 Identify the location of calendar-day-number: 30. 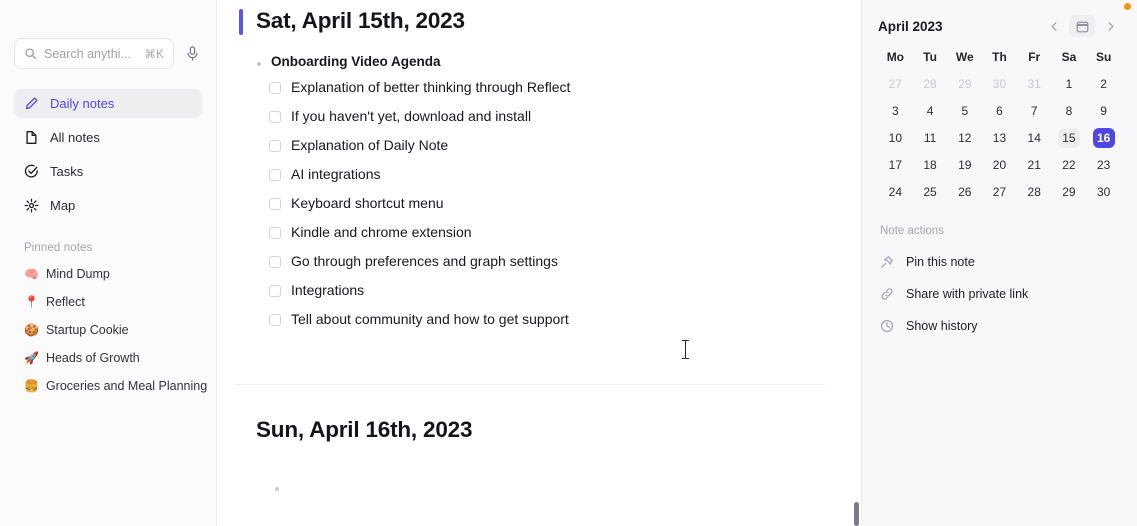
(999, 84).